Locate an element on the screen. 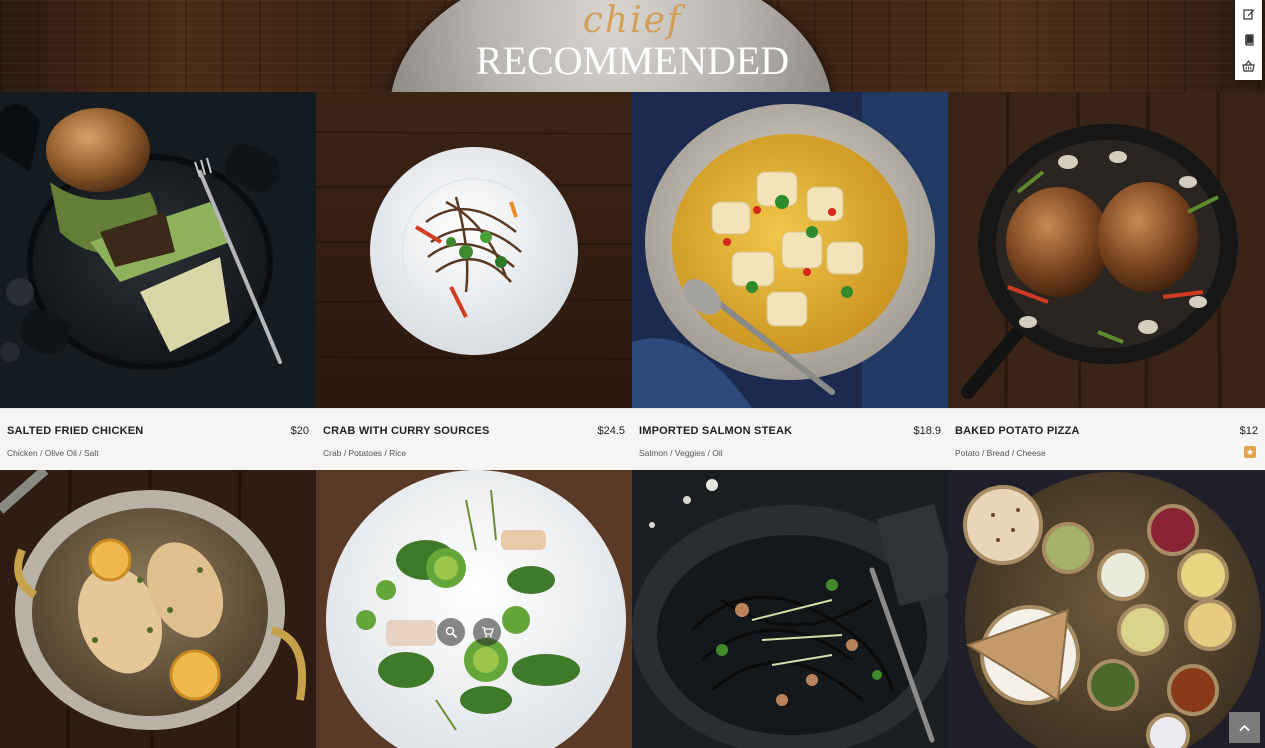  hover-tools is located at coordinates (469, 632).